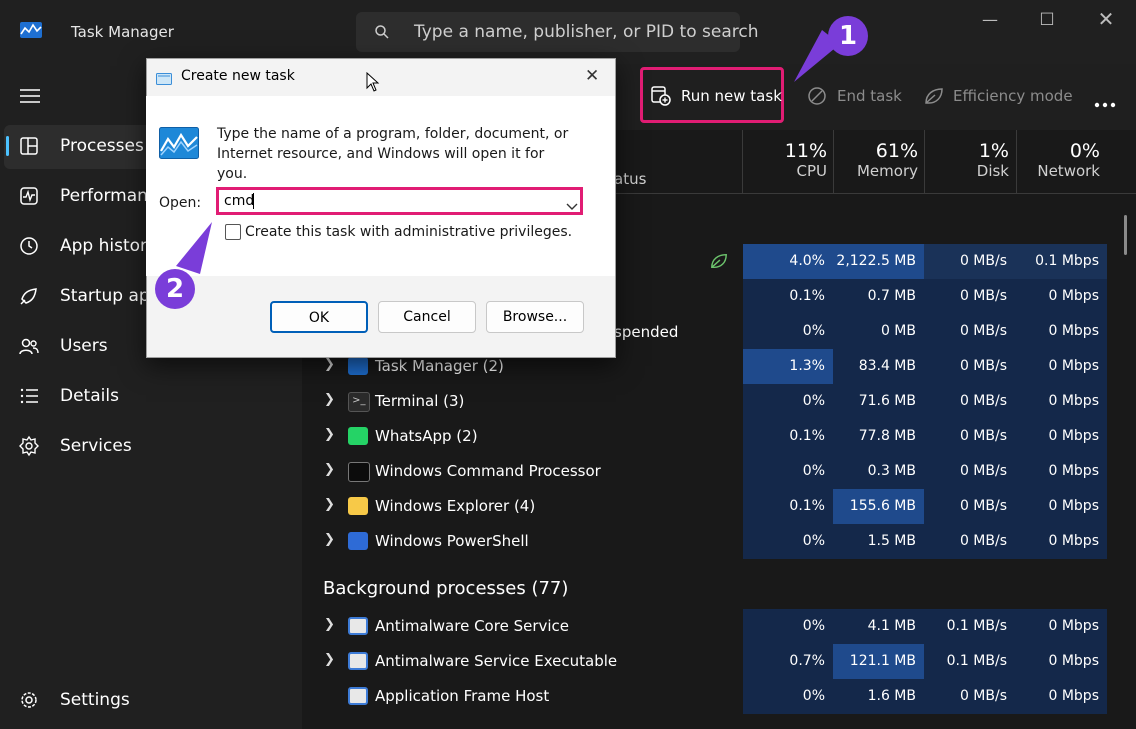 The height and width of the screenshot is (729, 1136). What do you see at coordinates (993, 151) in the screenshot?
I see `disk-total: 1%` at bounding box center [993, 151].